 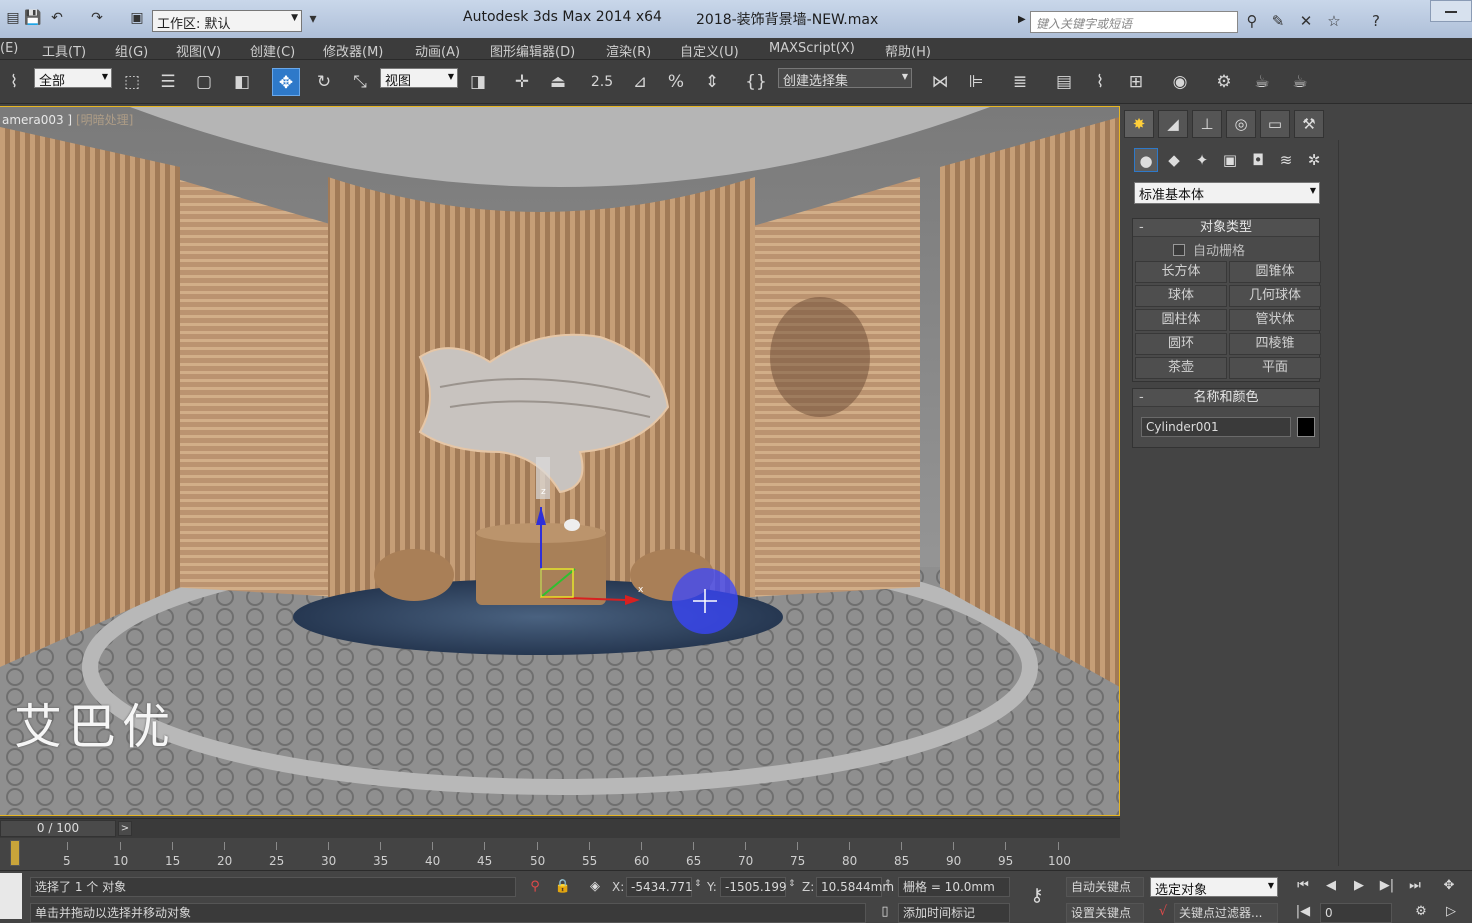 What do you see at coordinates (1207, 124) in the screenshot?
I see `tab-hierarchy: ⊥` at bounding box center [1207, 124].